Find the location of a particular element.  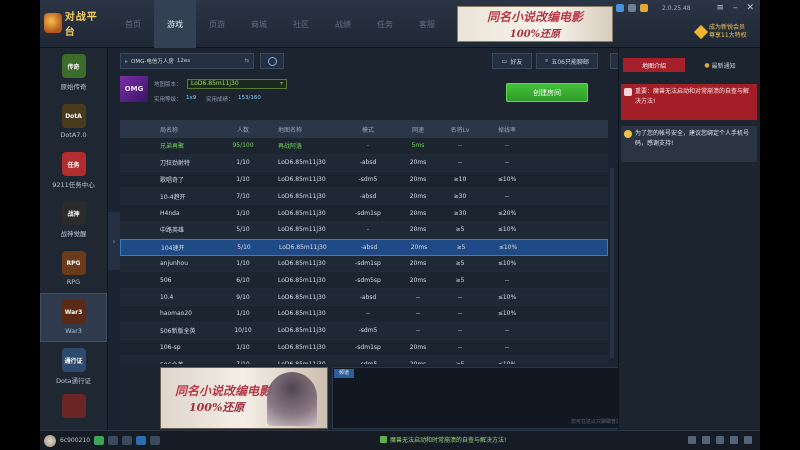

volume-icon is located at coordinates (706, 440).